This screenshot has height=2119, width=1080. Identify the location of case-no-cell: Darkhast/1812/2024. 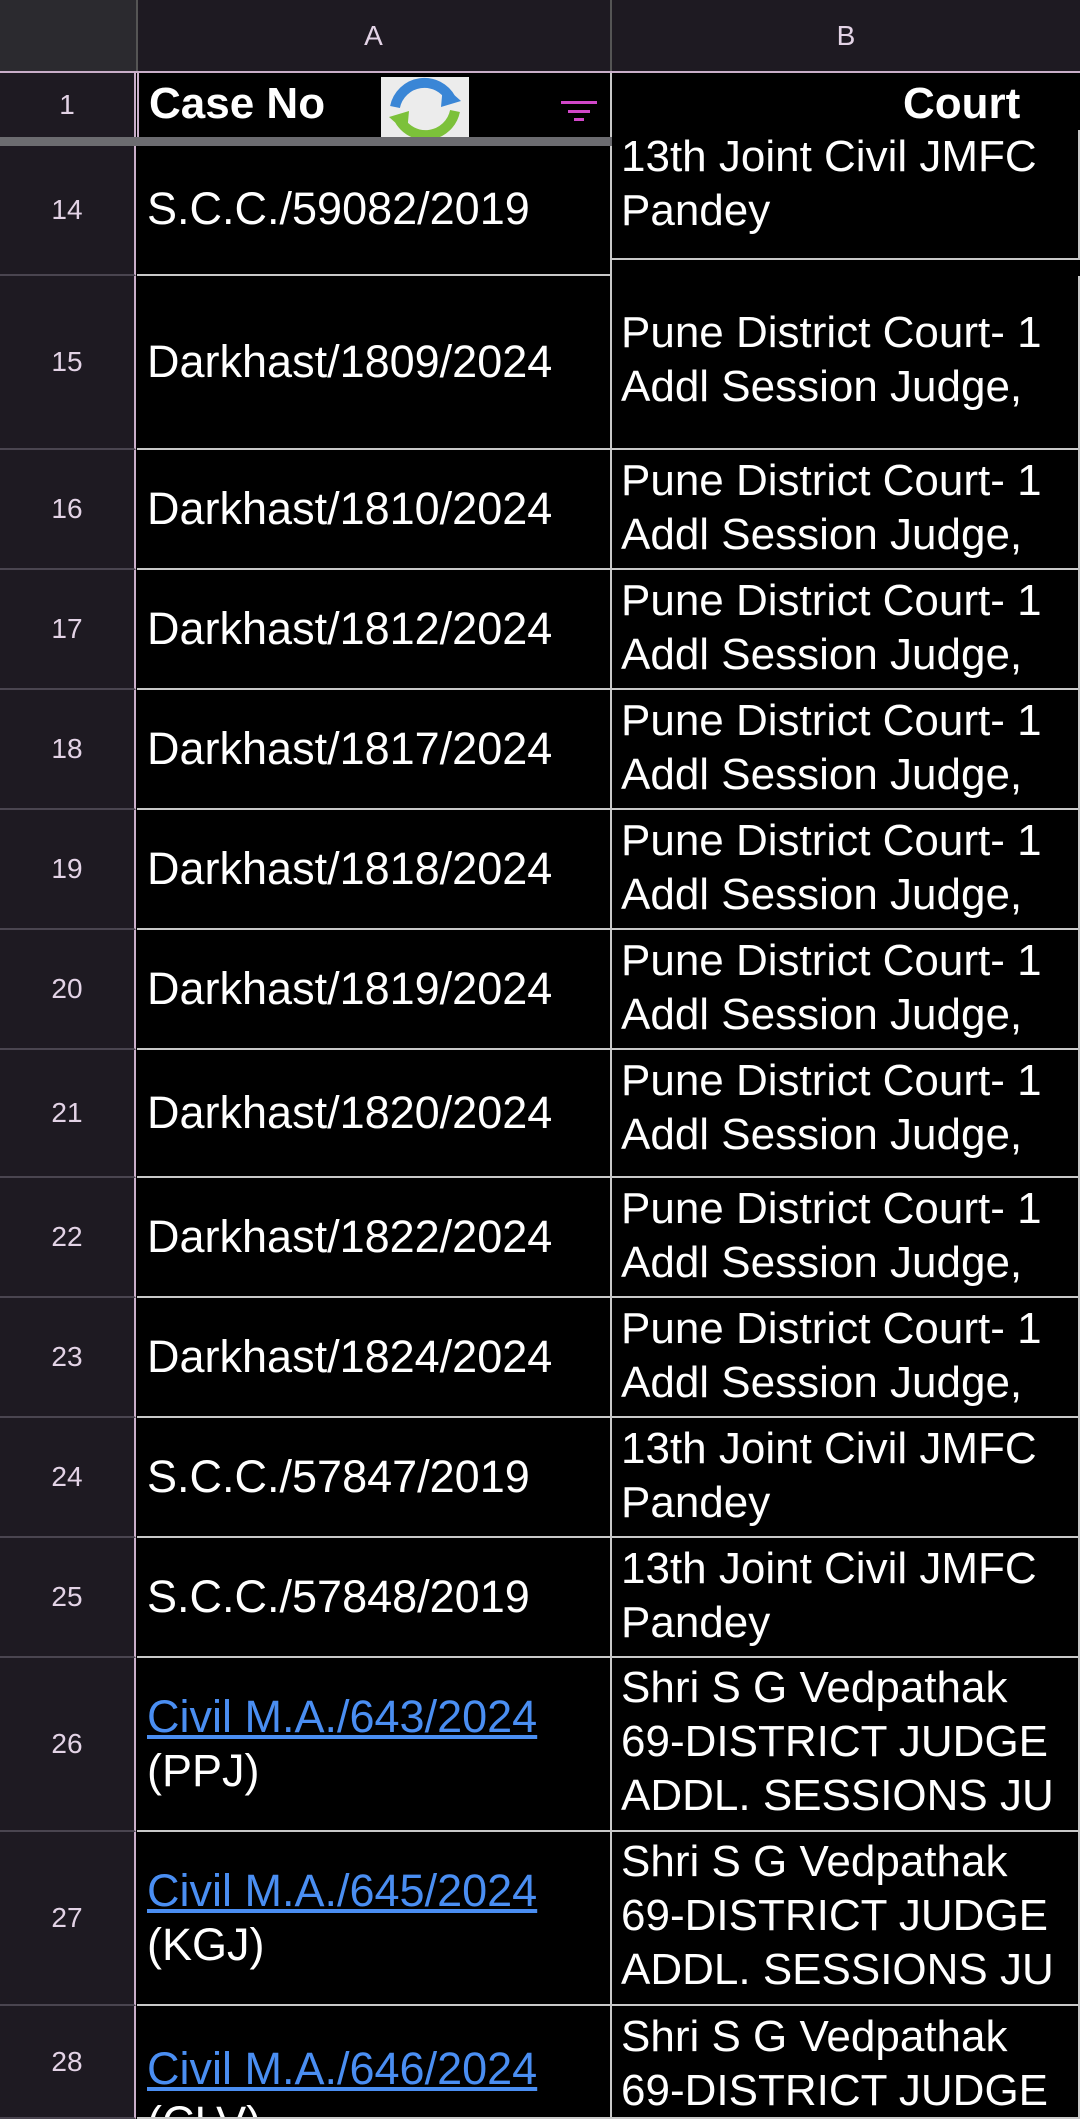
(374, 630).